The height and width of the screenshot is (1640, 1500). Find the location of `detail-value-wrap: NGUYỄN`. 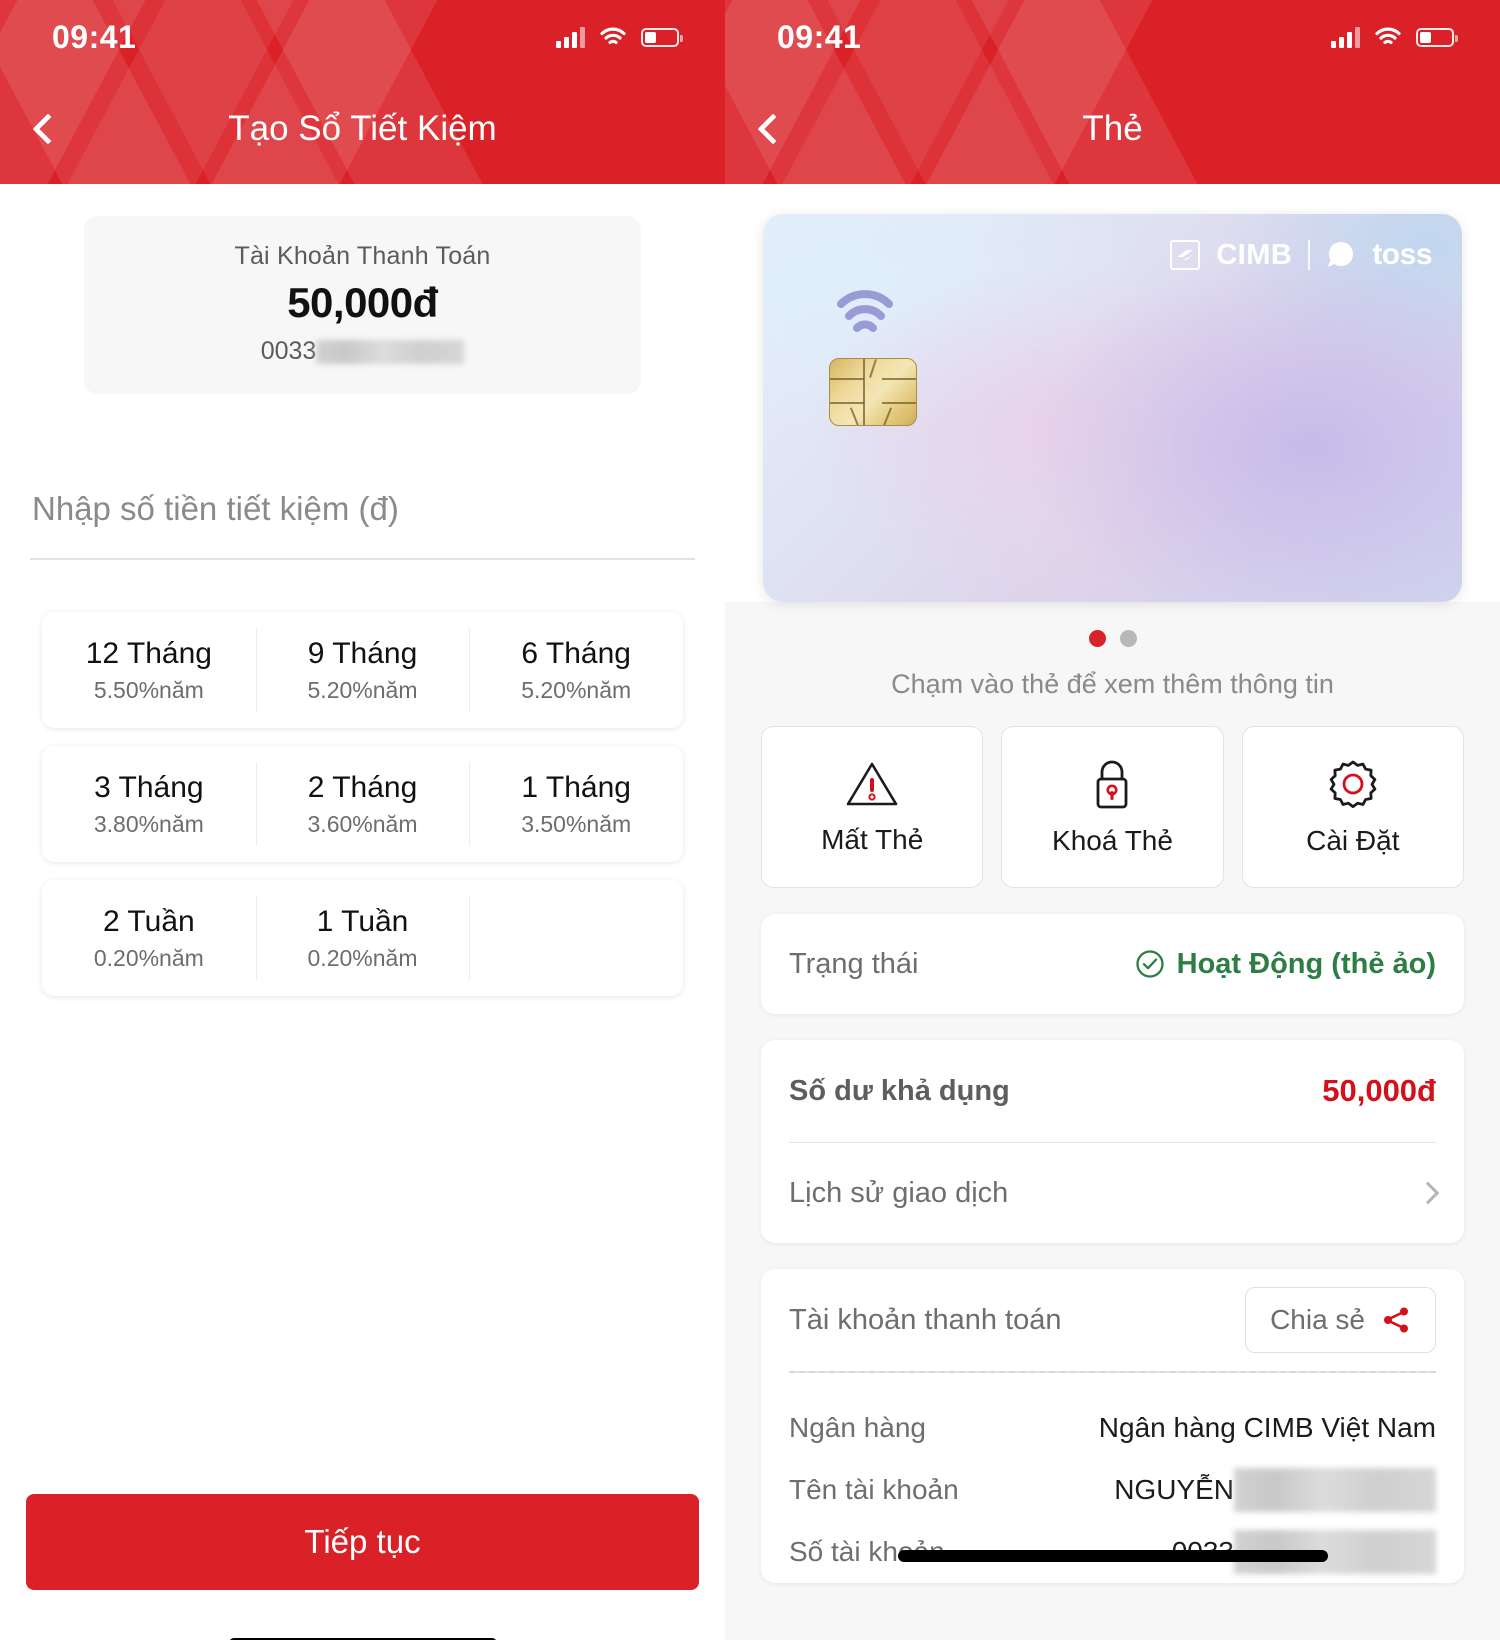

detail-value-wrap: NGUYỄN is located at coordinates (1275, 1490).